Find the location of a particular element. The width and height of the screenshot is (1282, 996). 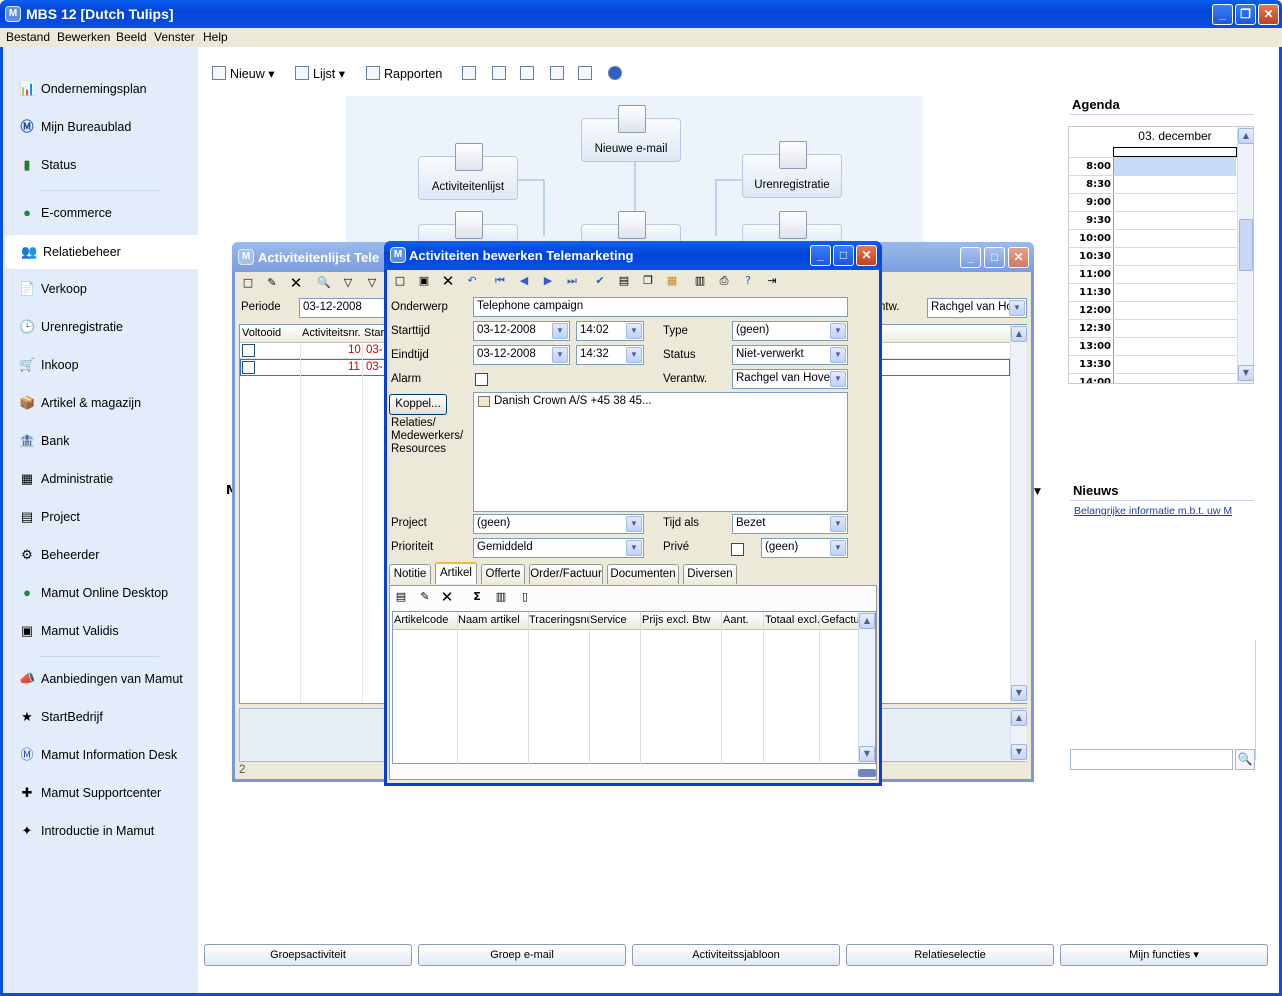

agenda-time-row: 13:00 is located at coordinates (1153, 346).